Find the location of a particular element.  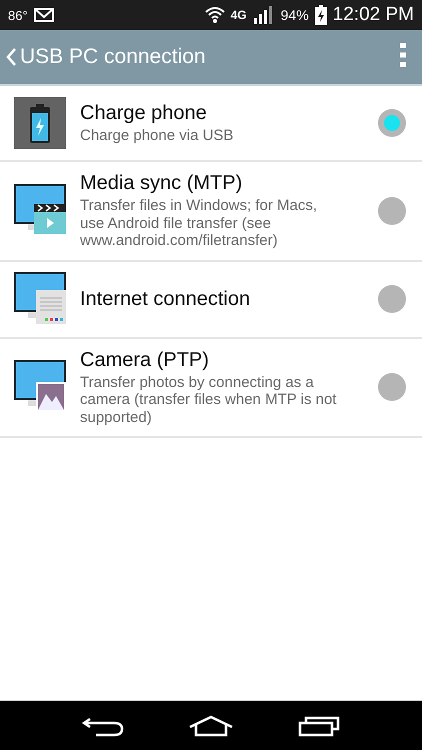

battery-percent: 94% is located at coordinates (294, 15).